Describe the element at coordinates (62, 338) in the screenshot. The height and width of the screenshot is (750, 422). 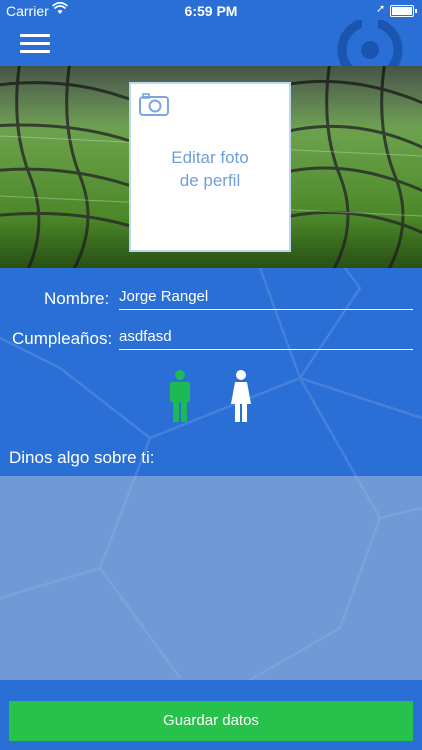
I see `birthday-label: Cumpleaños:` at that location.